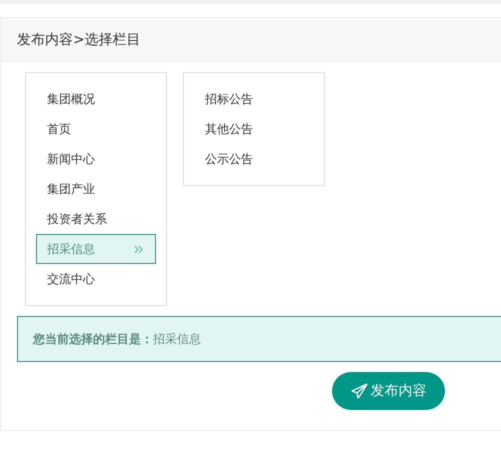  I want to click on category-item: 新闻中心, so click(96, 159).